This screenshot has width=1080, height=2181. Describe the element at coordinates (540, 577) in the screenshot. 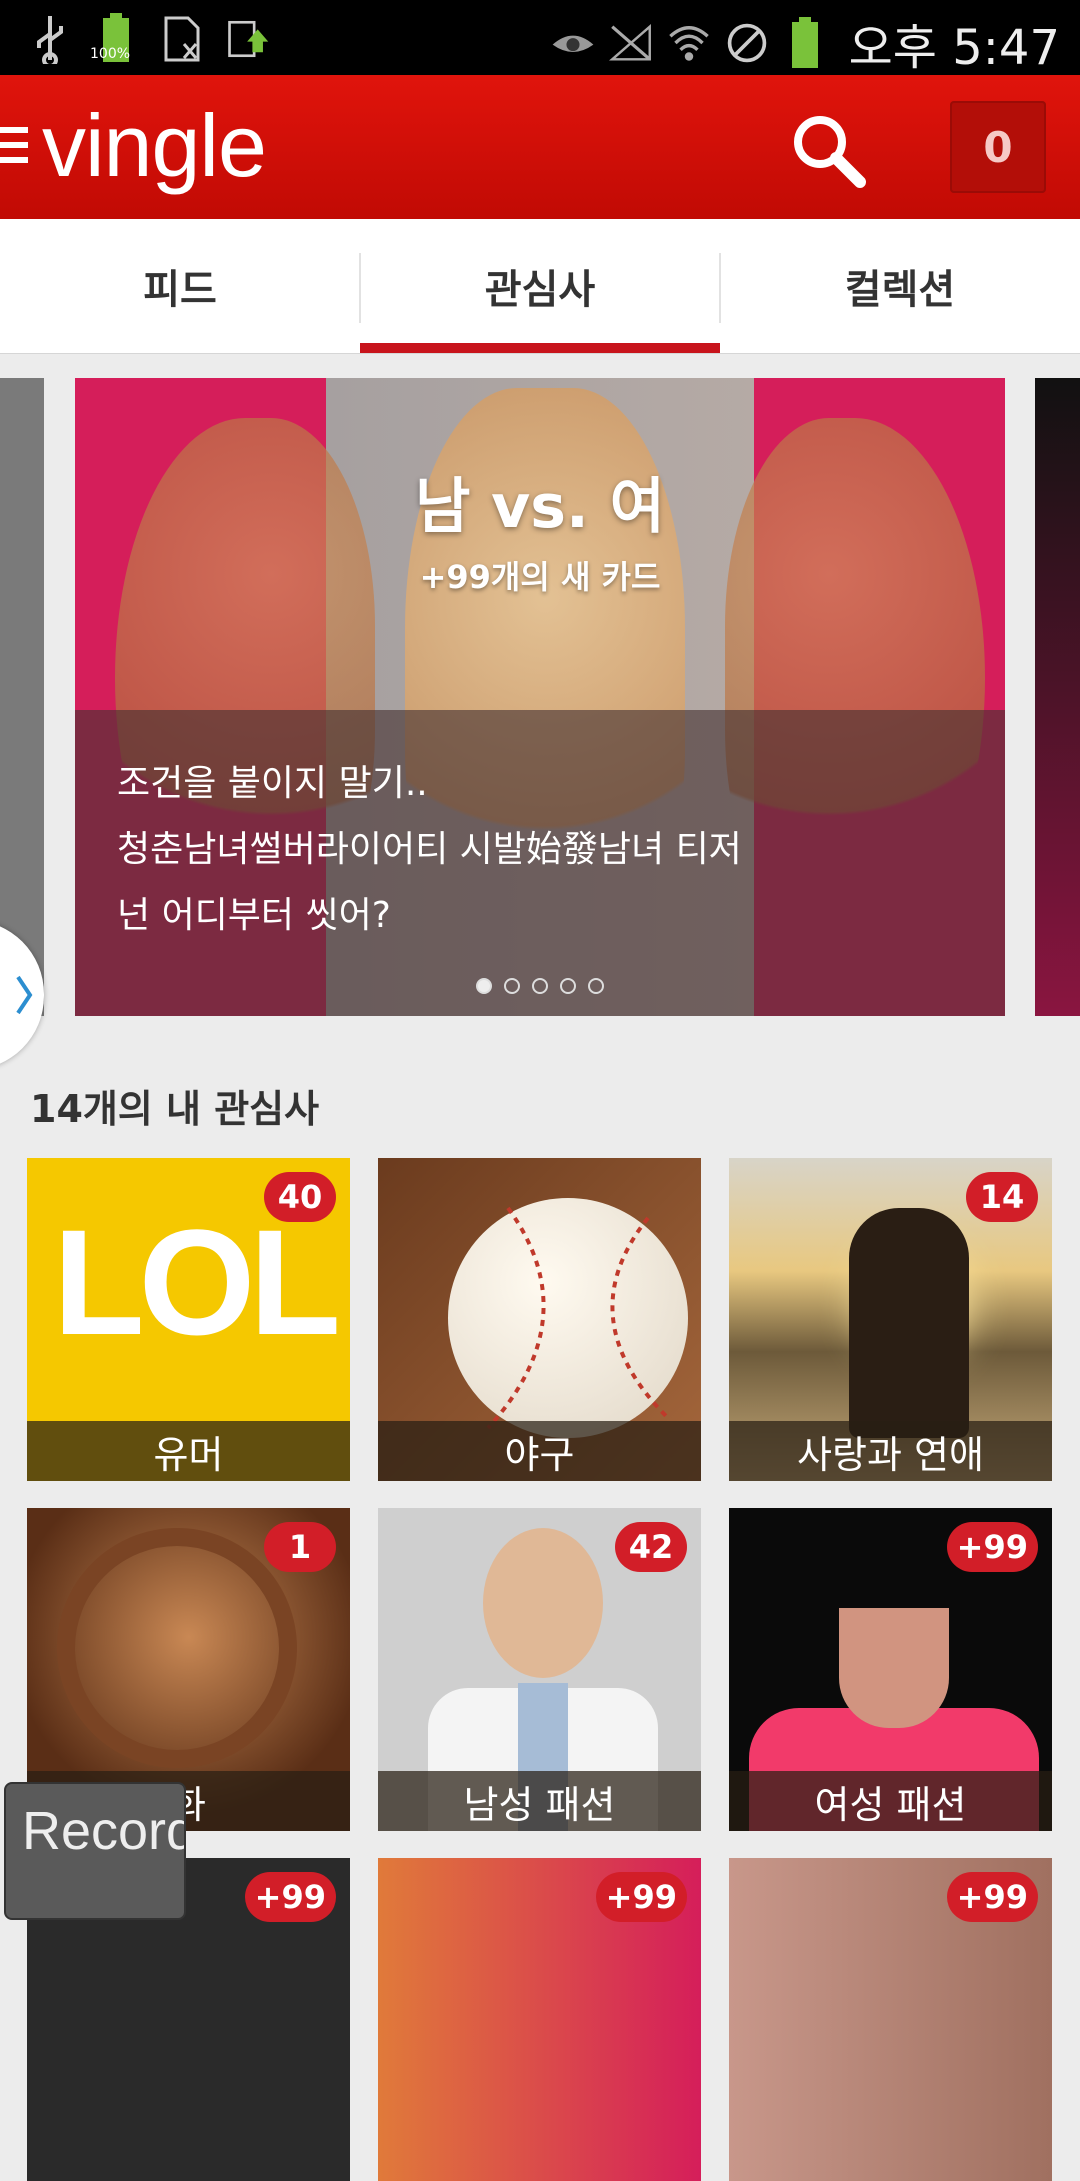

I see `card-subtitle: +99개의 새 카드` at that location.